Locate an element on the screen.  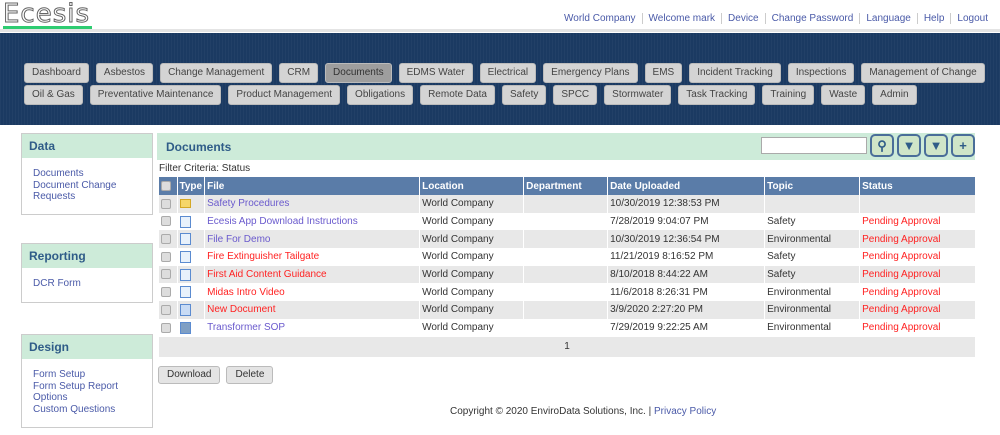
top-link-device: Device is located at coordinates (743, 18).